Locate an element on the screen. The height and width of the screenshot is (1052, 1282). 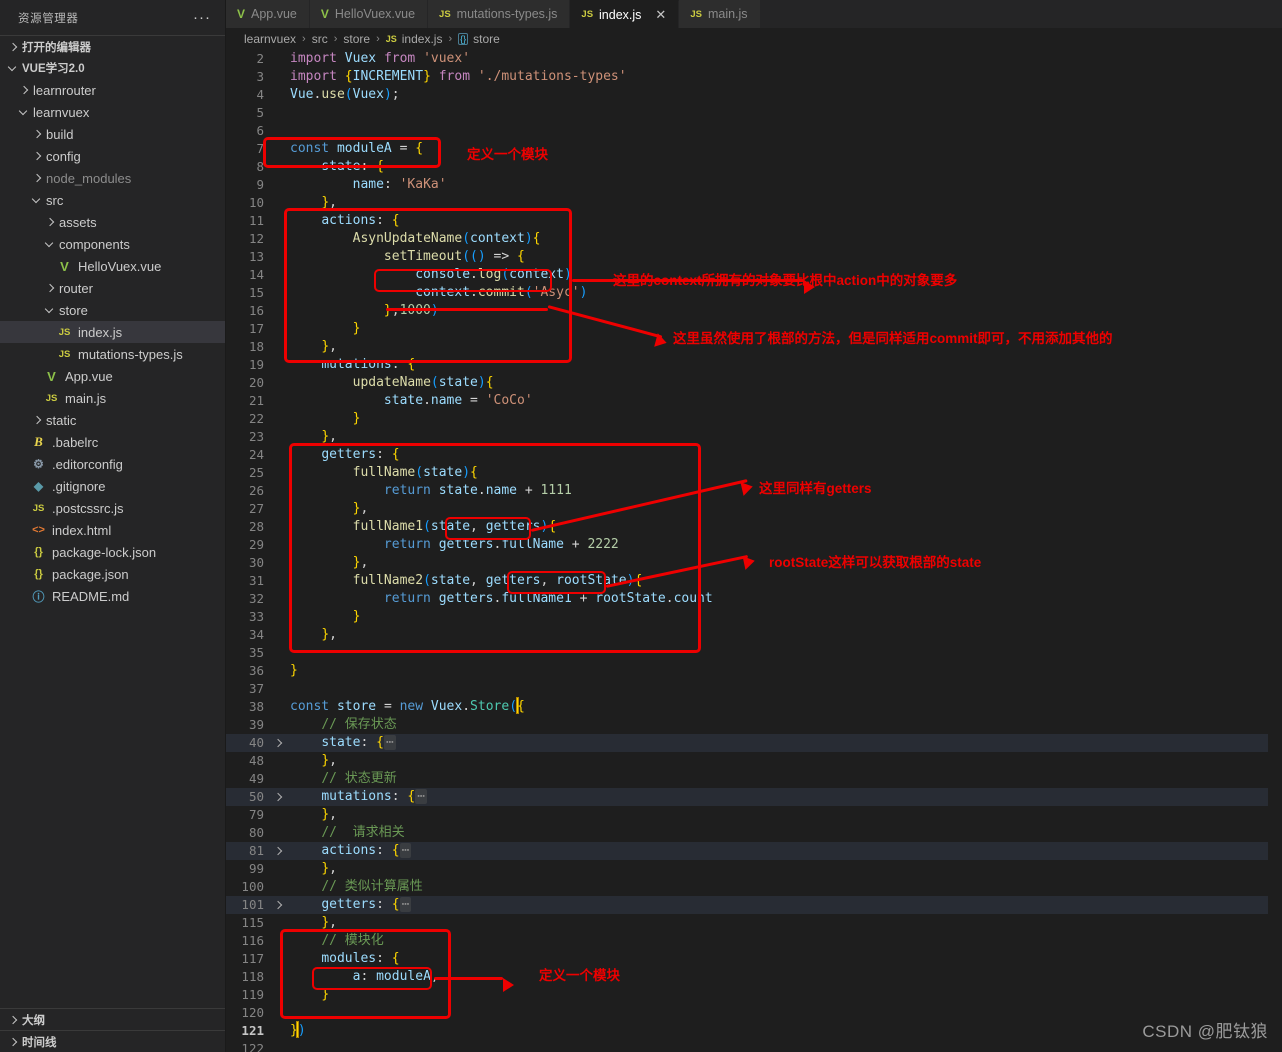
line-number: 19 is located at coordinates (249, 365).